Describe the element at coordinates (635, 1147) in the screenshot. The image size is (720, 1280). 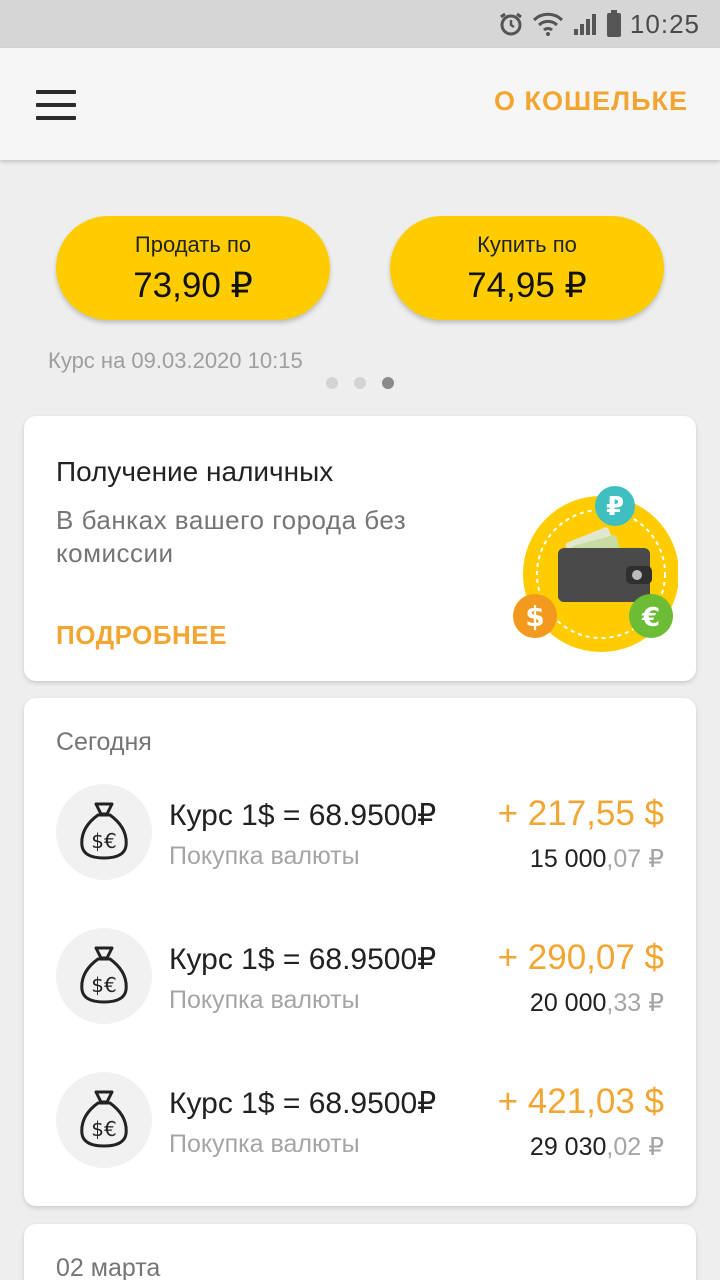
I see `balance-decimal: ,02 ₽` at that location.